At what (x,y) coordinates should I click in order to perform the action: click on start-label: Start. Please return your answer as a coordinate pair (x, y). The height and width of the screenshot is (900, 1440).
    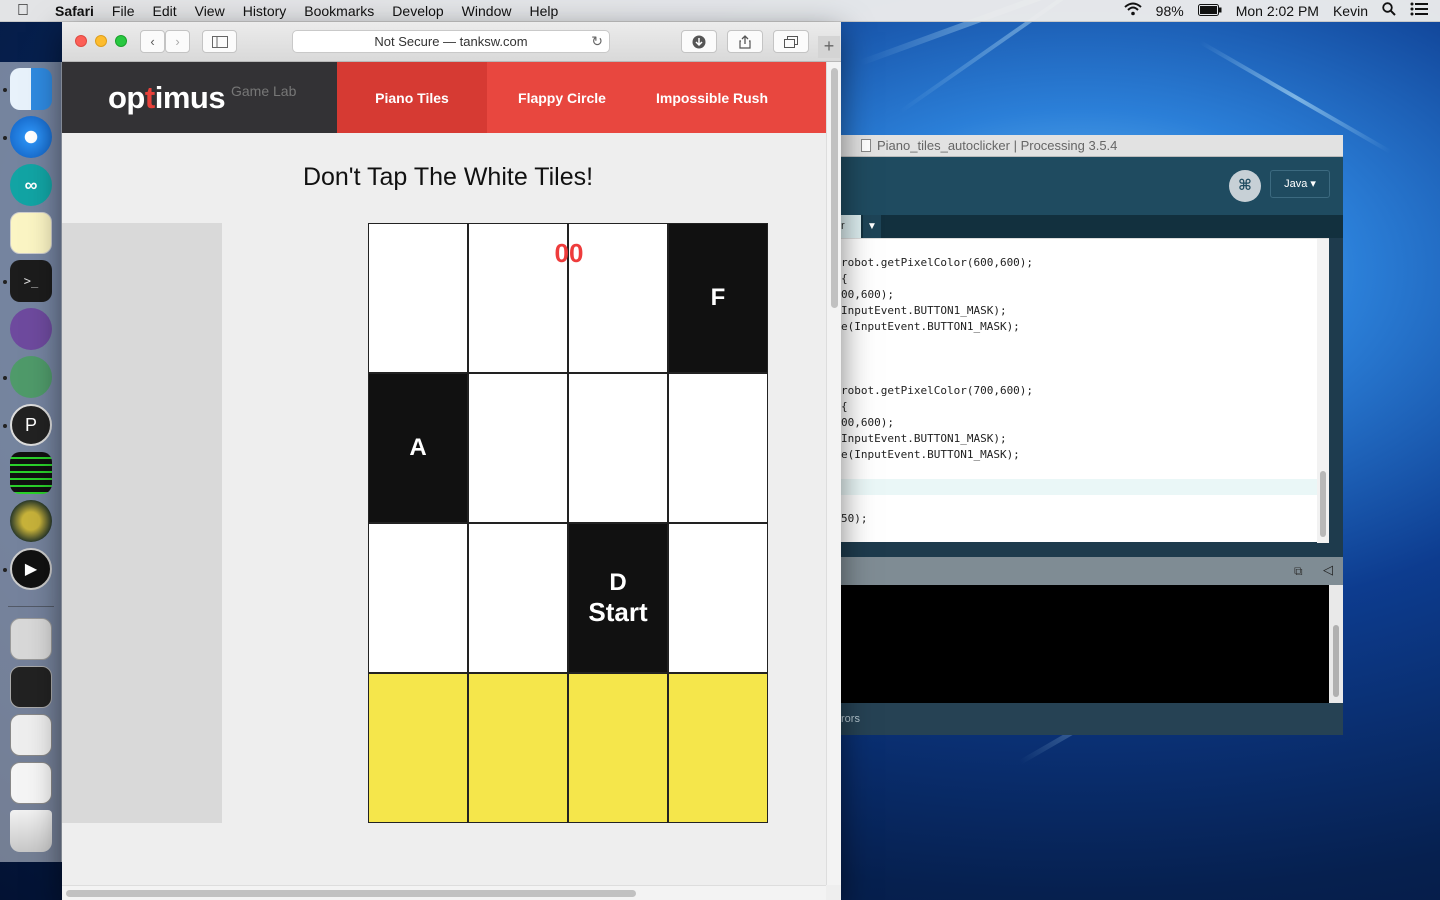
    Looking at the image, I should click on (618, 611).